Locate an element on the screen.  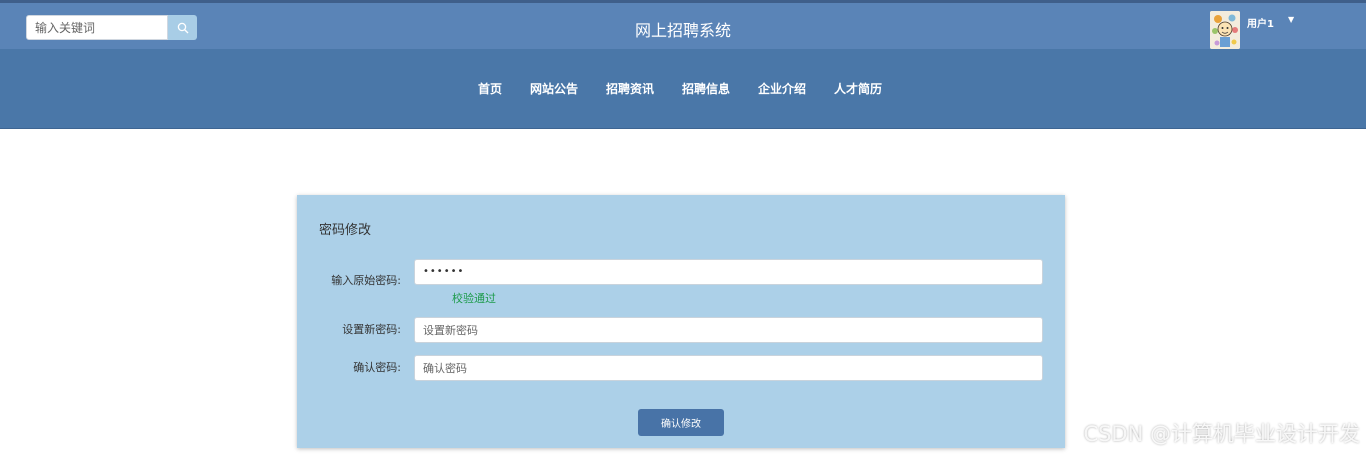
old-password-field: •••••• is located at coordinates (728, 272).